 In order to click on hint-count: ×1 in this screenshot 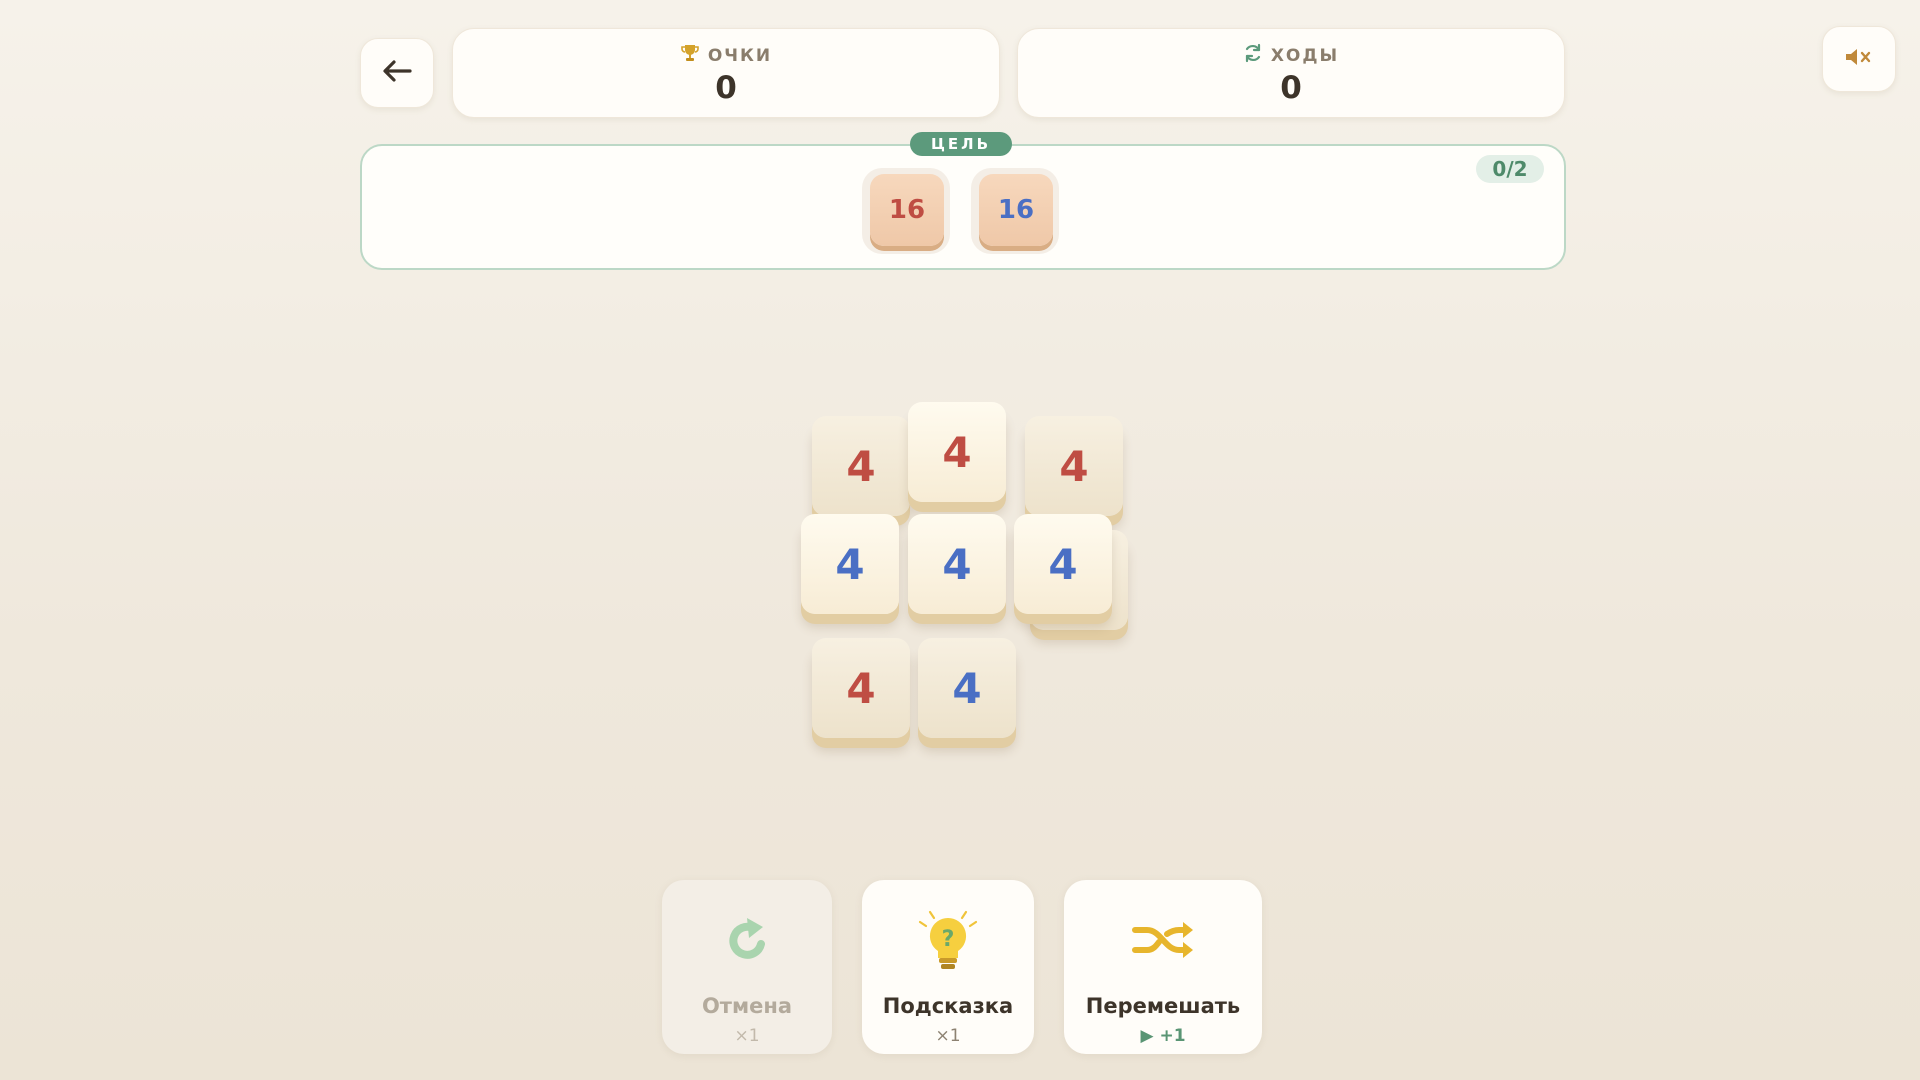, I will do `click(948, 1036)`.